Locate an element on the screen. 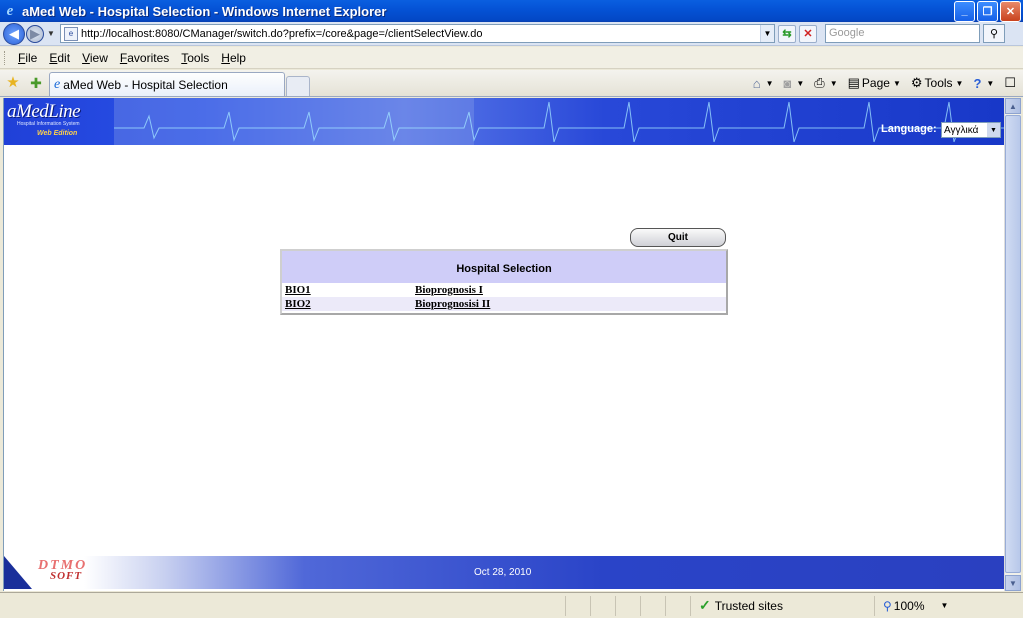  feed-icon: ◙ is located at coordinates (787, 83).